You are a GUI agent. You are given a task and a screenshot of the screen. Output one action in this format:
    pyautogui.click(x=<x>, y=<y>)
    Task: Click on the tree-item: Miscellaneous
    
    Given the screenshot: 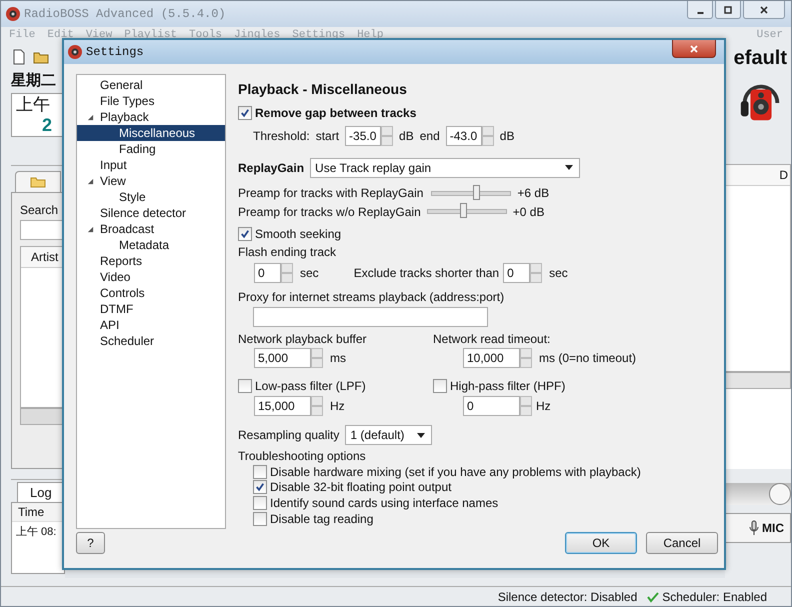 What is the action you would take?
    pyautogui.click(x=151, y=133)
    